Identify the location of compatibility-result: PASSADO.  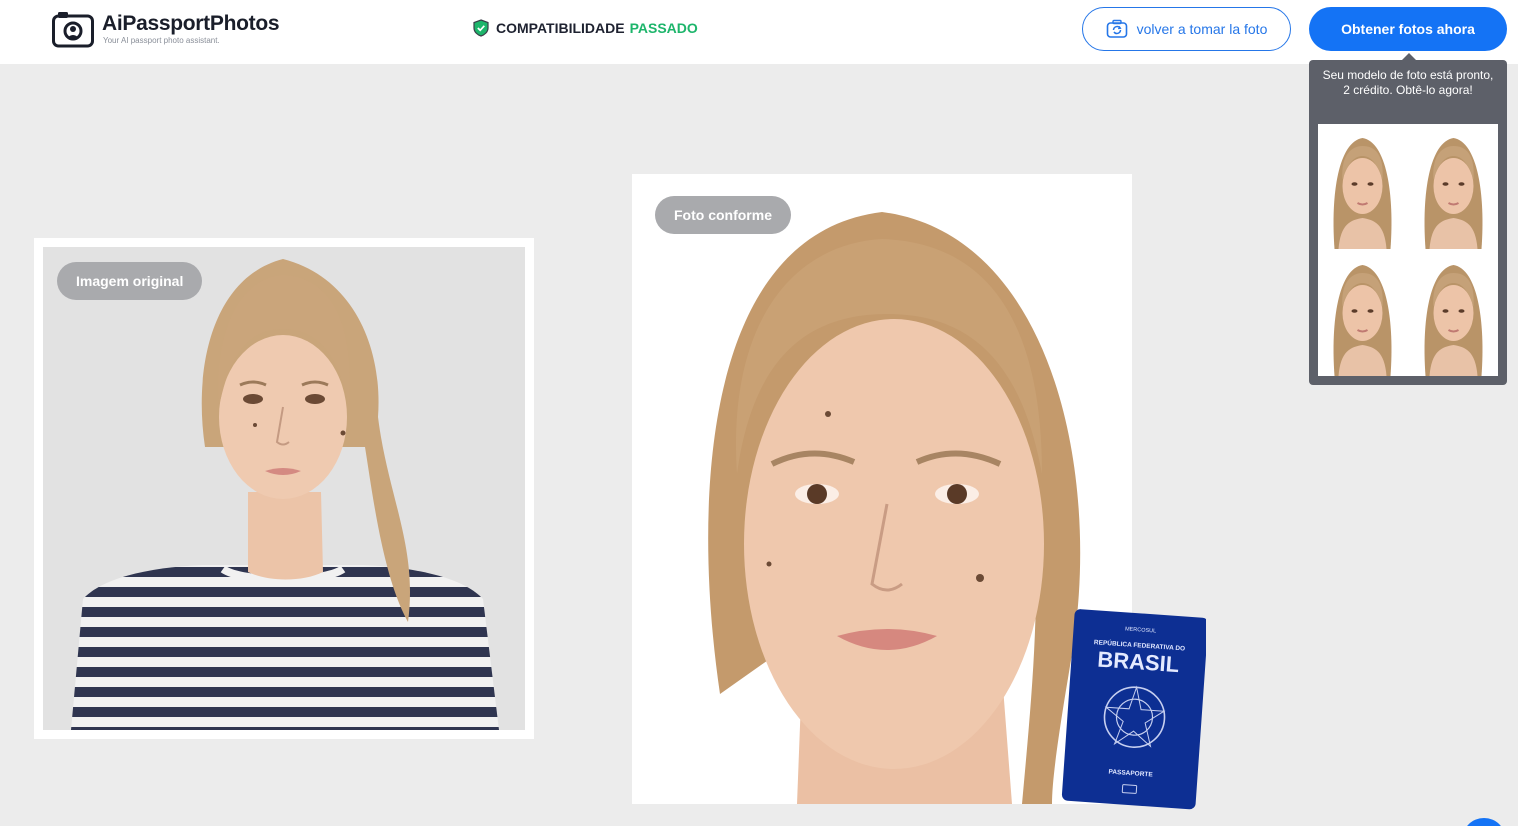
(663, 28).